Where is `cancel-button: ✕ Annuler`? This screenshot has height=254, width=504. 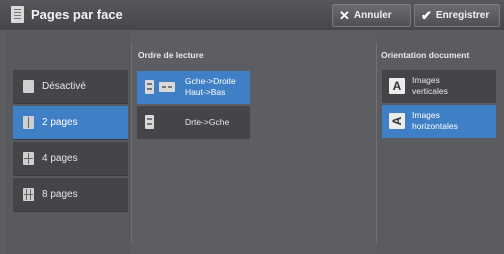 cancel-button: ✕ Annuler is located at coordinates (371, 15).